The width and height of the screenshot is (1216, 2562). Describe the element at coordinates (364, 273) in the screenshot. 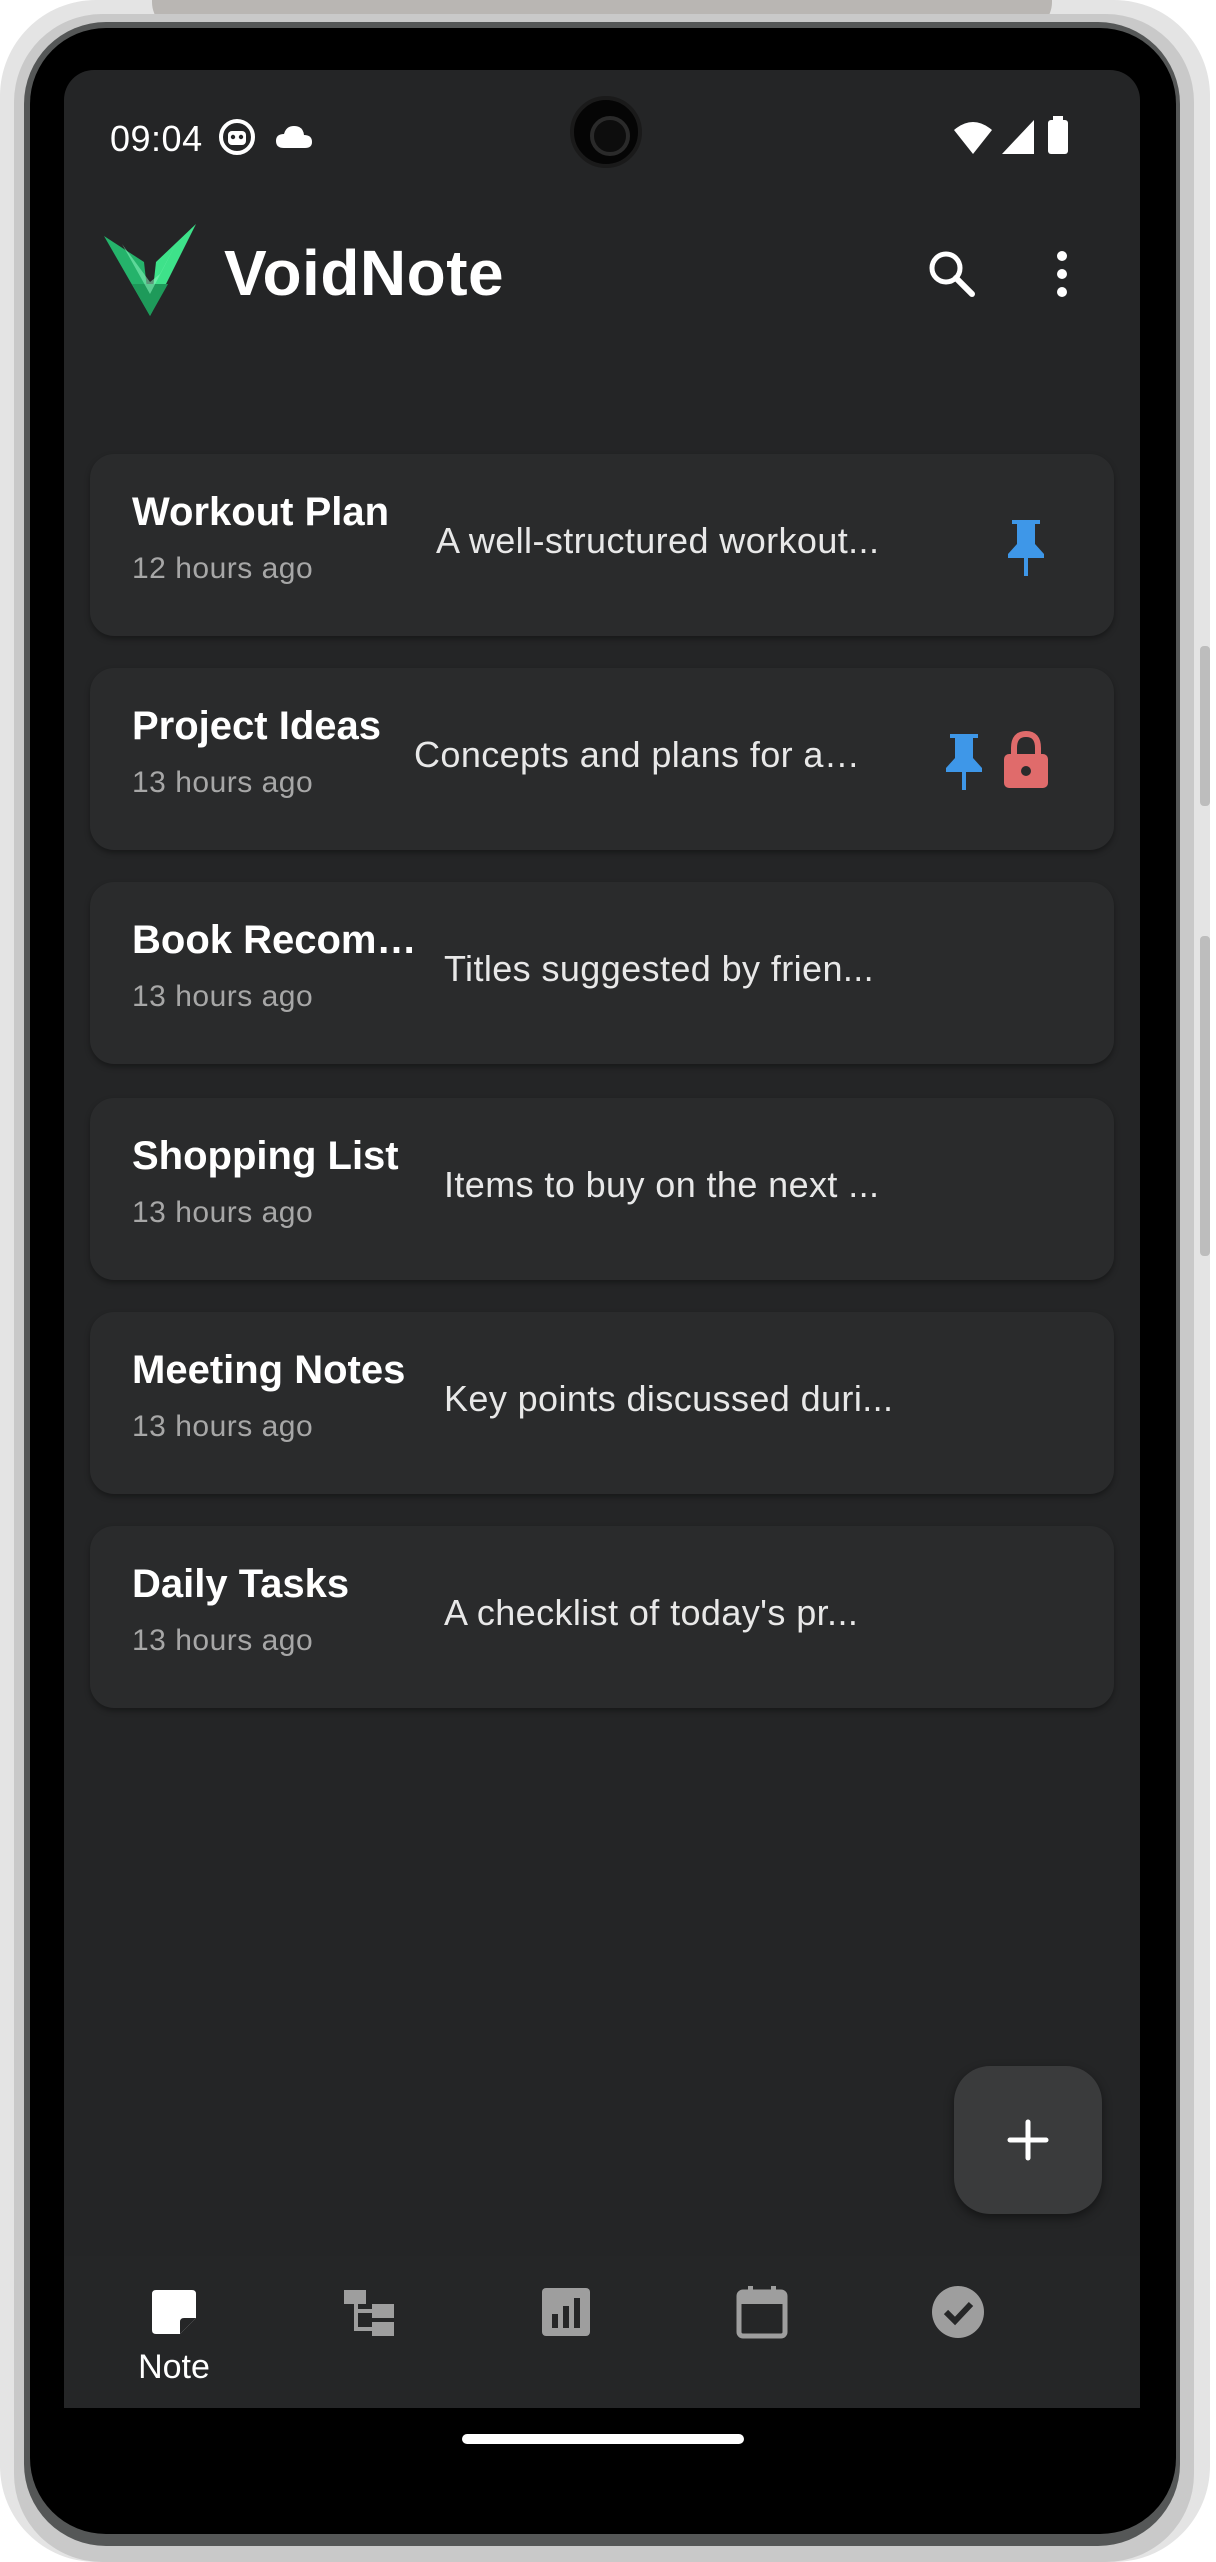

I see `app-title: VoidNote` at that location.